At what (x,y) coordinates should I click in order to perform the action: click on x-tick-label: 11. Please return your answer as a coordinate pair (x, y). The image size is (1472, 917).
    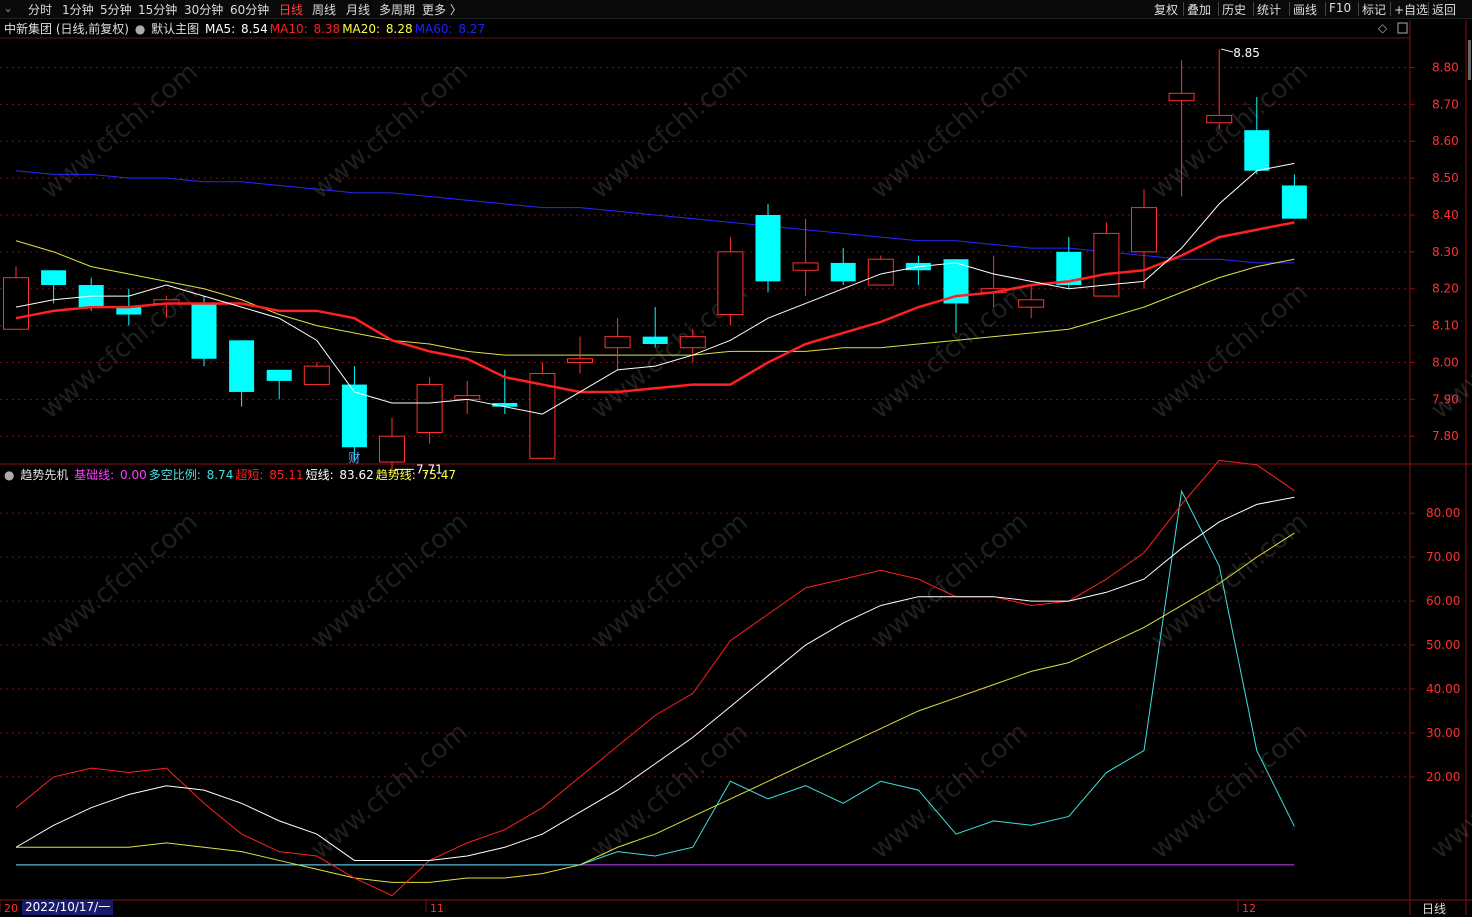
    Looking at the image, I should click on (437, 908).